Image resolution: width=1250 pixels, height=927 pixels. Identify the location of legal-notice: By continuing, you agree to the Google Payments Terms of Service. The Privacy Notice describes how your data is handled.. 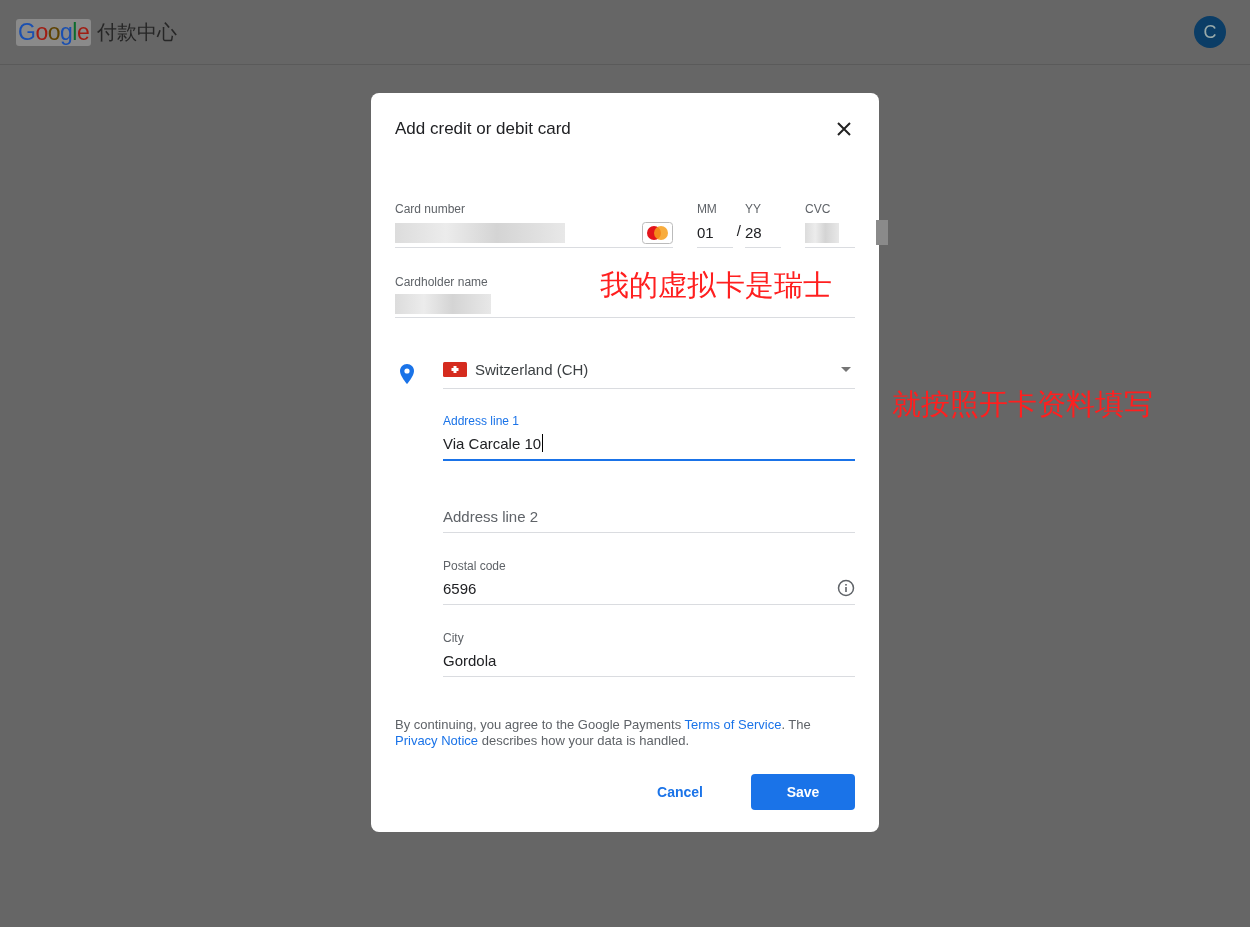
(603, 733).